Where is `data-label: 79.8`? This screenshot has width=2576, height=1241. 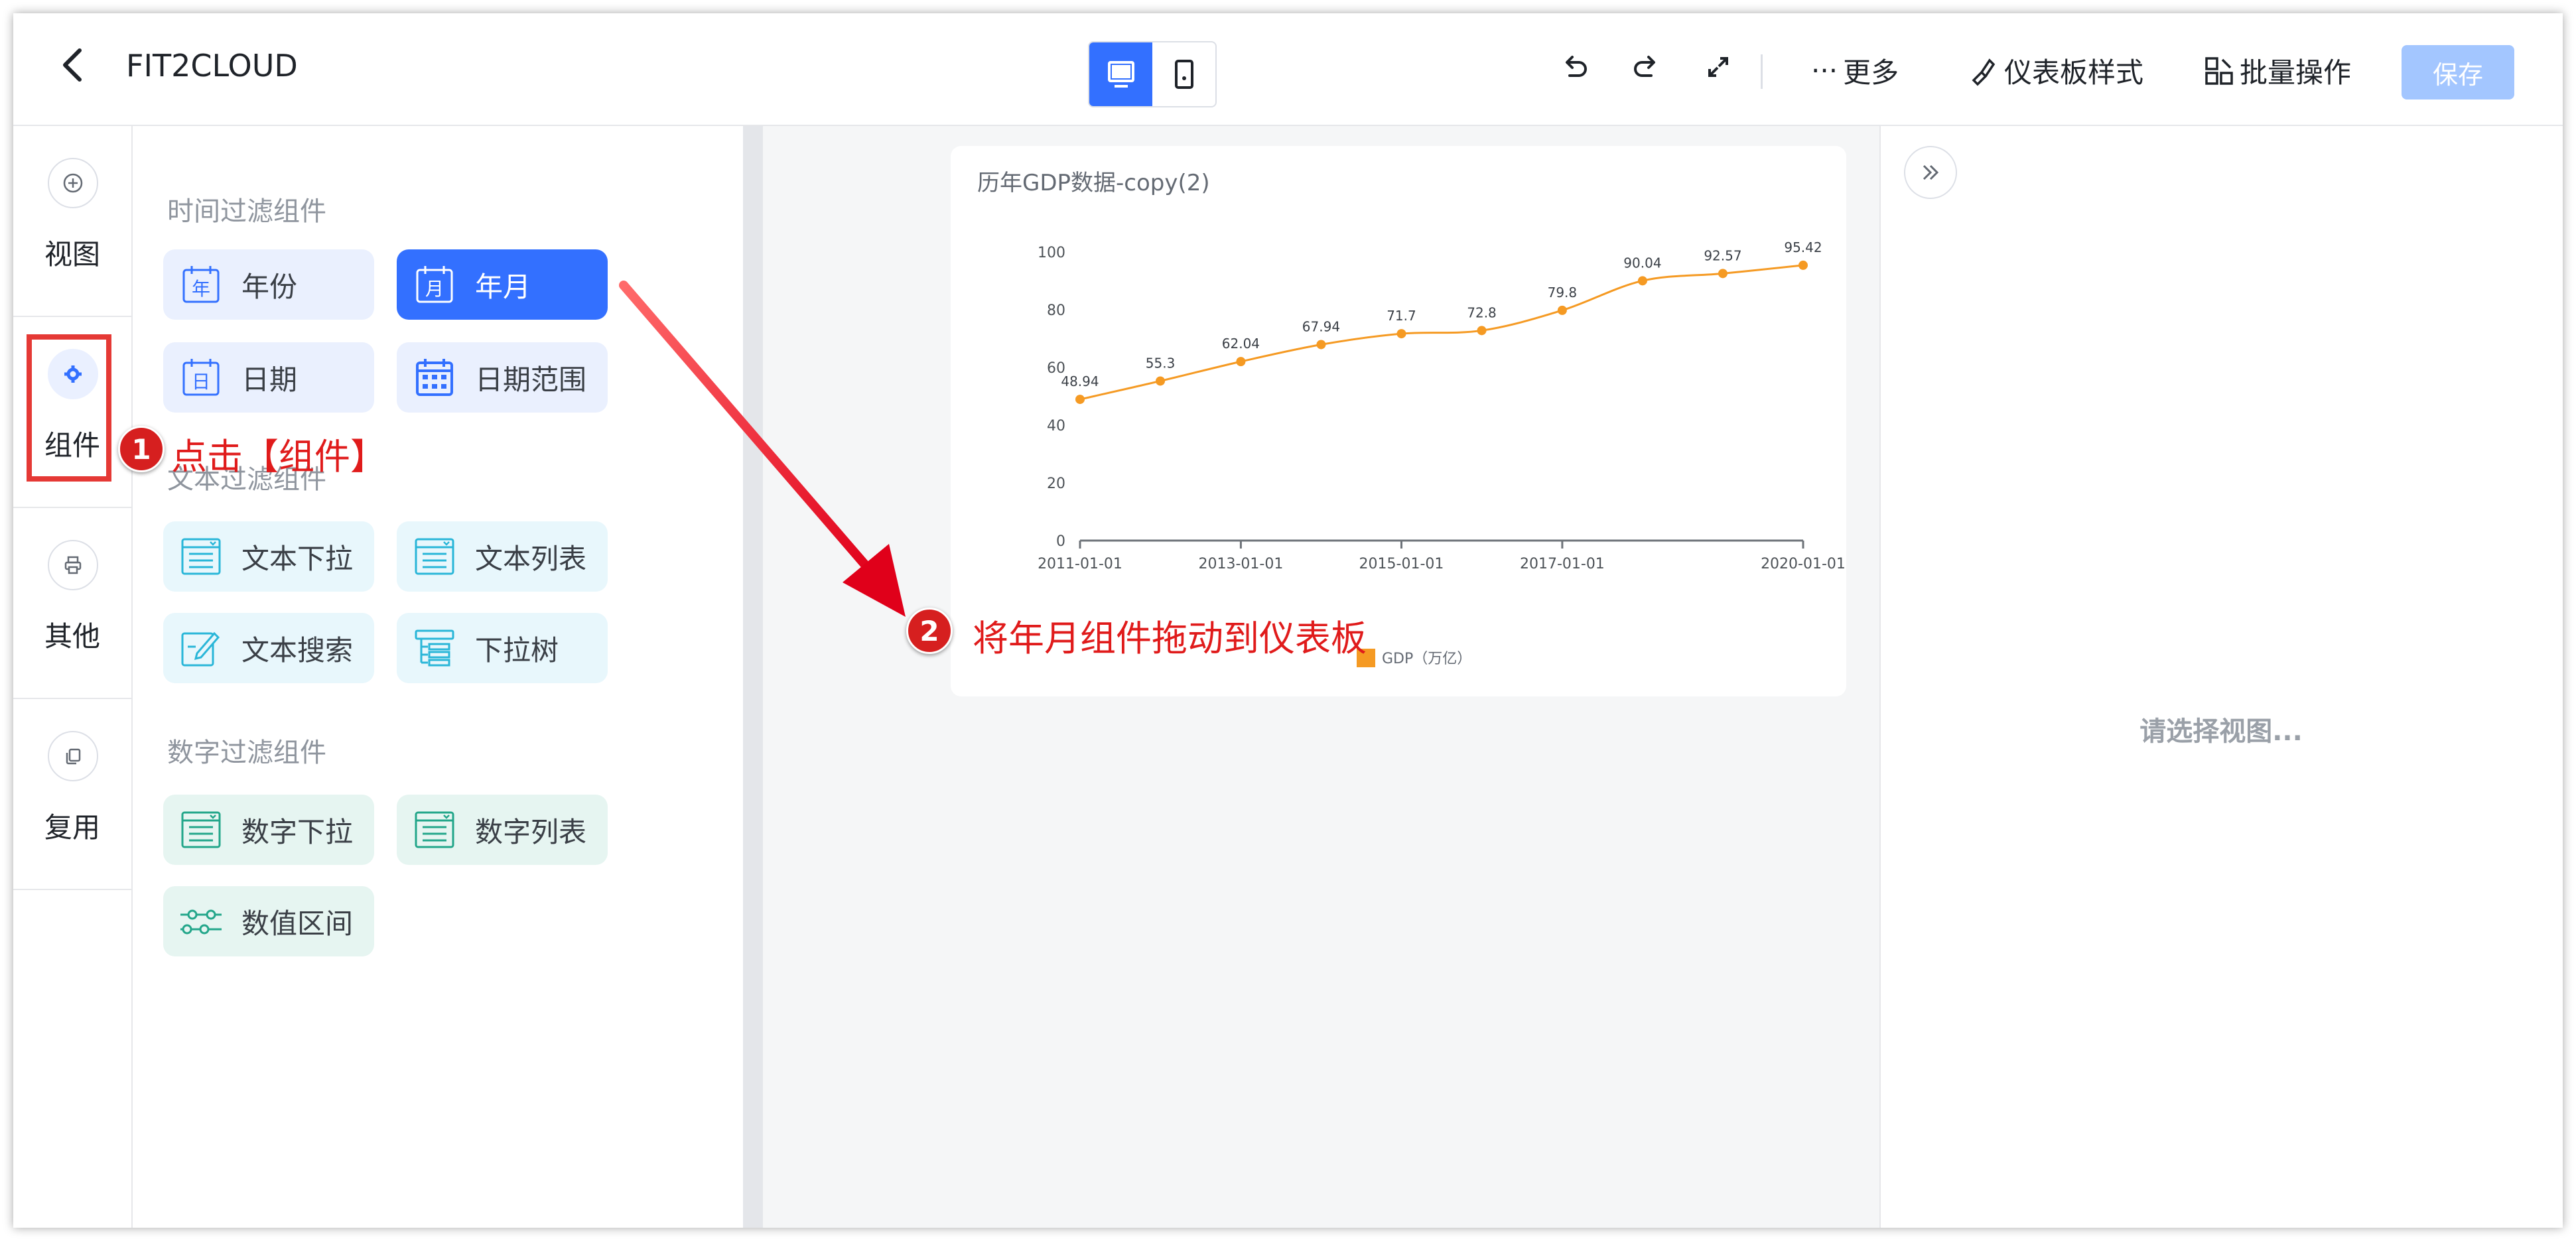
data-label: 79.8 is located at coordinates (1563, 292).